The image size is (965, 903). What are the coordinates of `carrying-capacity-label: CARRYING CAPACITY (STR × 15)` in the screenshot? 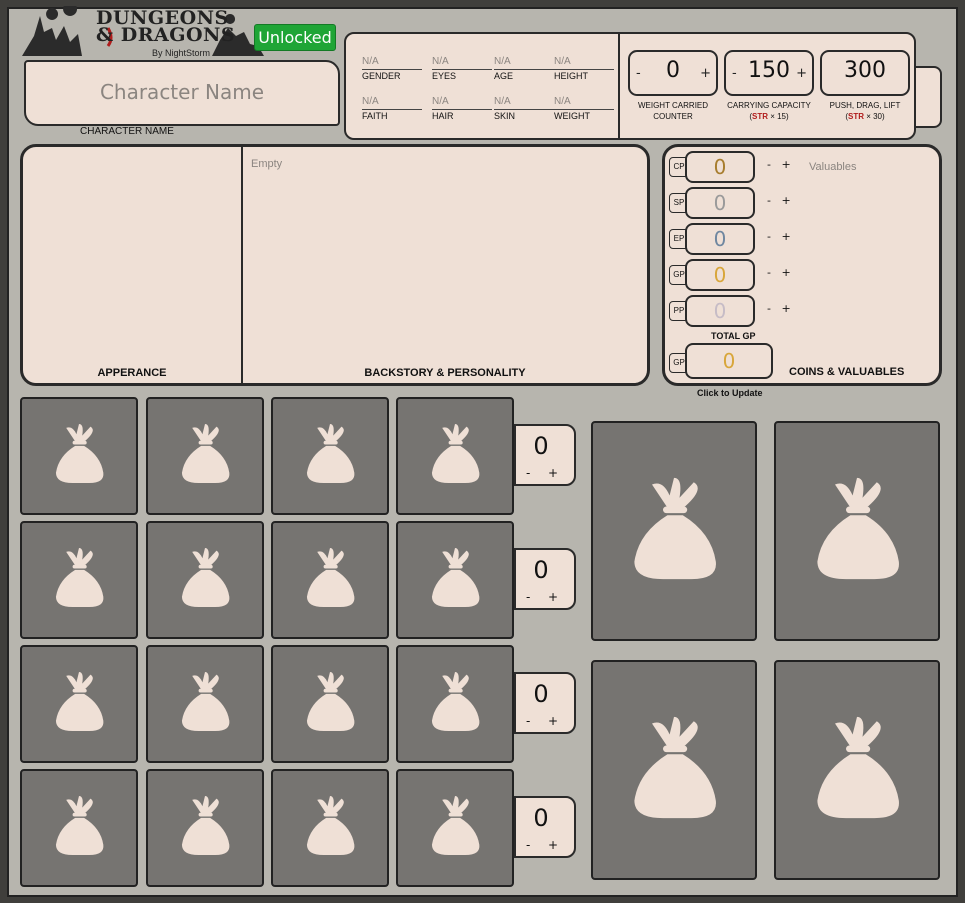 It's located at (769, 111).